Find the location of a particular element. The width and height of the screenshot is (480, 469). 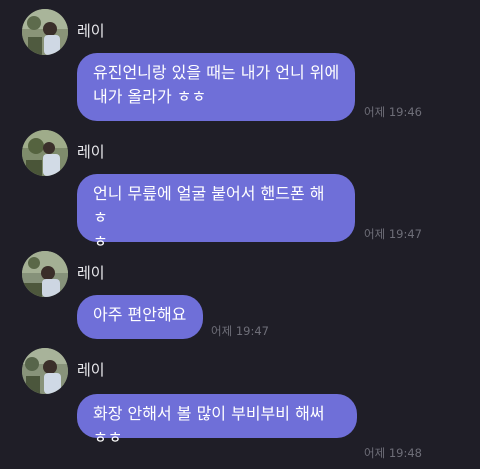

message-text-line: 내가 올라가 ㅎㅎ is located at coordinates (150, 96).